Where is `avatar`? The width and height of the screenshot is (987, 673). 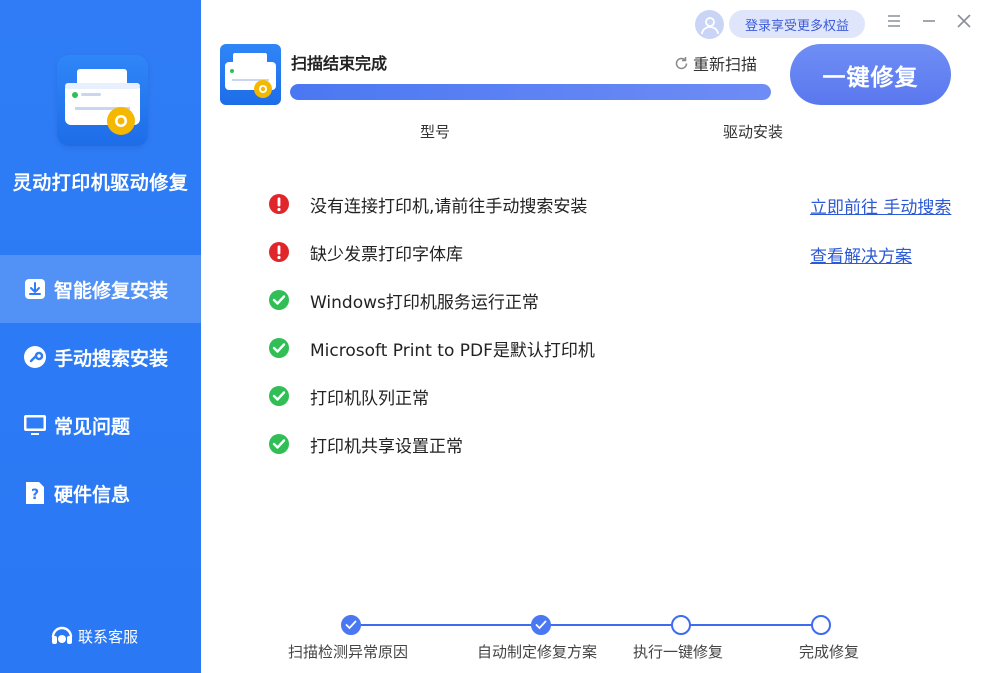
avatar is located at coordinates (709, 24).